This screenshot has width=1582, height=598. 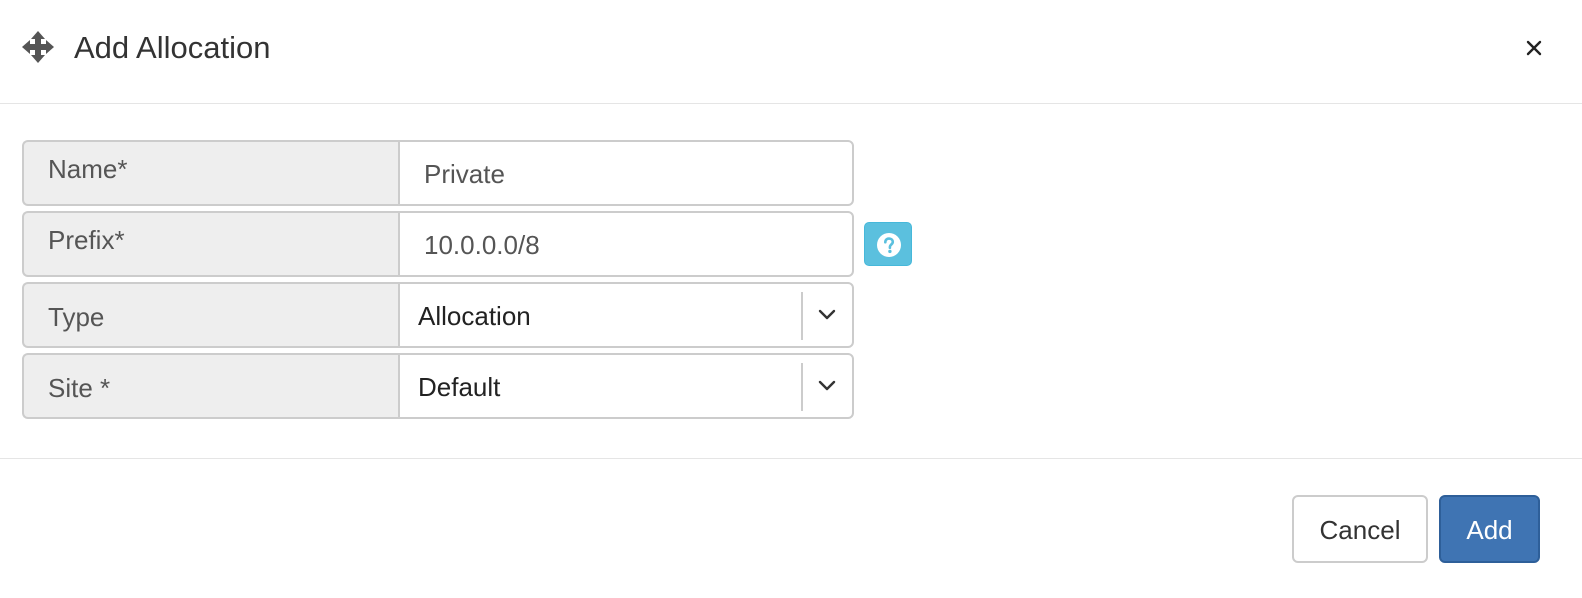 What do you see at coordinates (459, 387) in the screenshot?
I see `site-select-value: Default` at bounding box center [459, 387].